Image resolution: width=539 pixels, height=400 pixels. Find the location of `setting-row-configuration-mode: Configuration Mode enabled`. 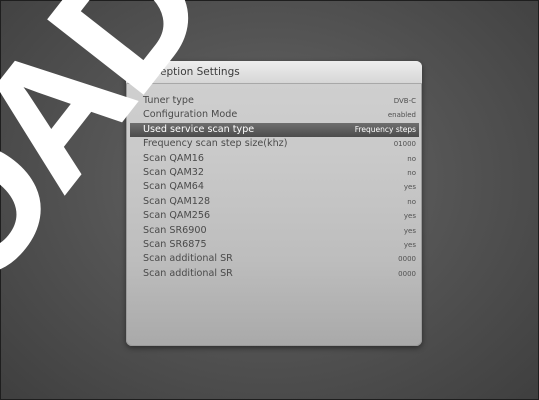

setting-row-configuration-mode: Configuration Mode enabled is located at coordinates (274, 115).